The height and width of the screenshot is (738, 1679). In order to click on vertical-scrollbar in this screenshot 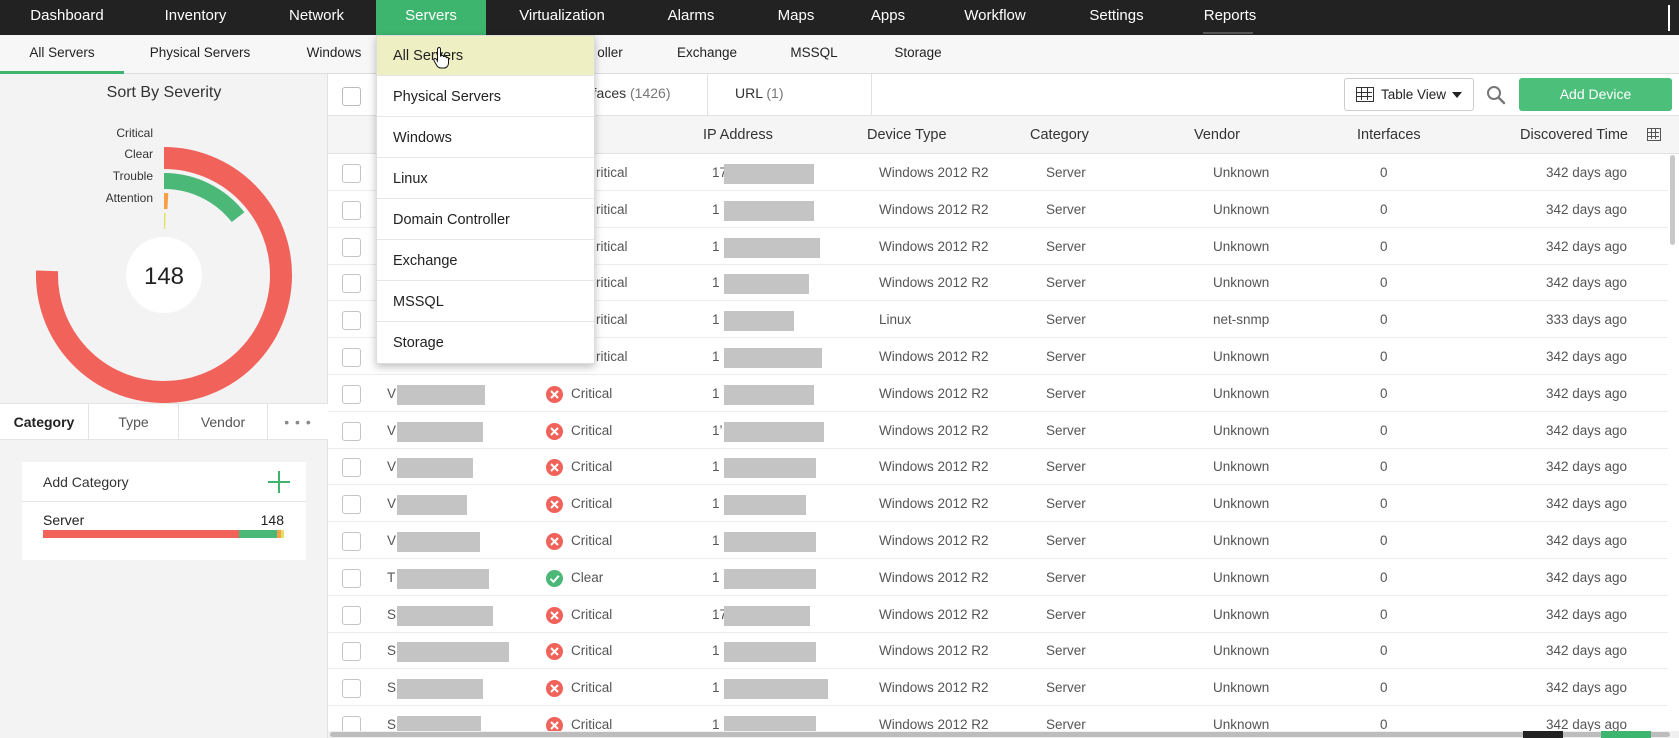, I will do `click(1672, 200)`.